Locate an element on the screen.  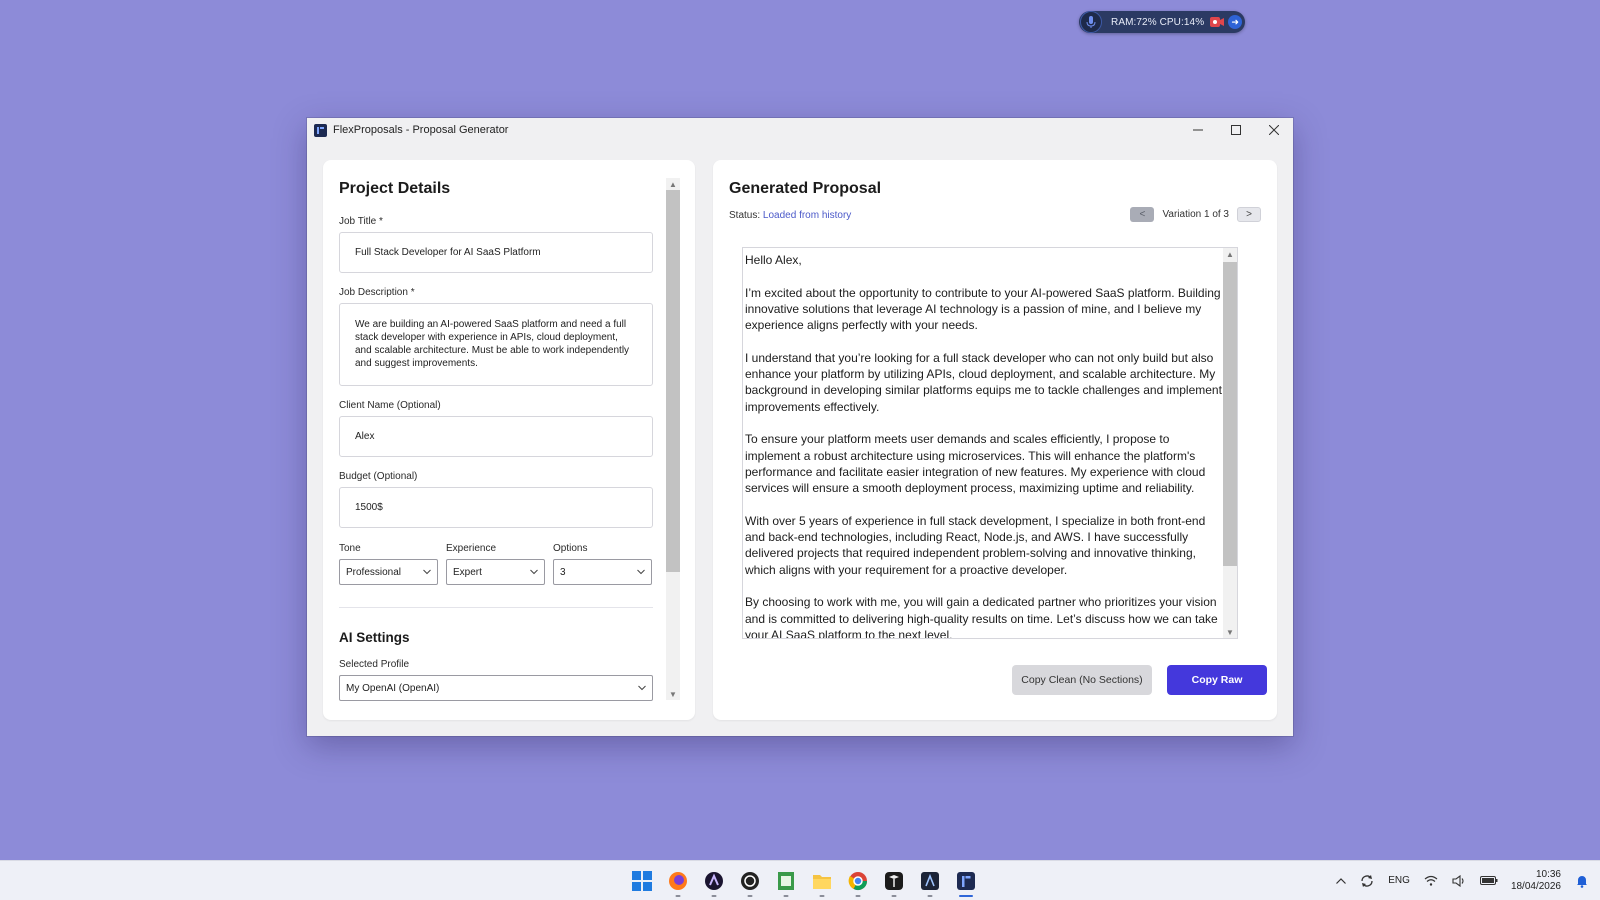
experience-value: Expert is located at coordinates (467, 572).